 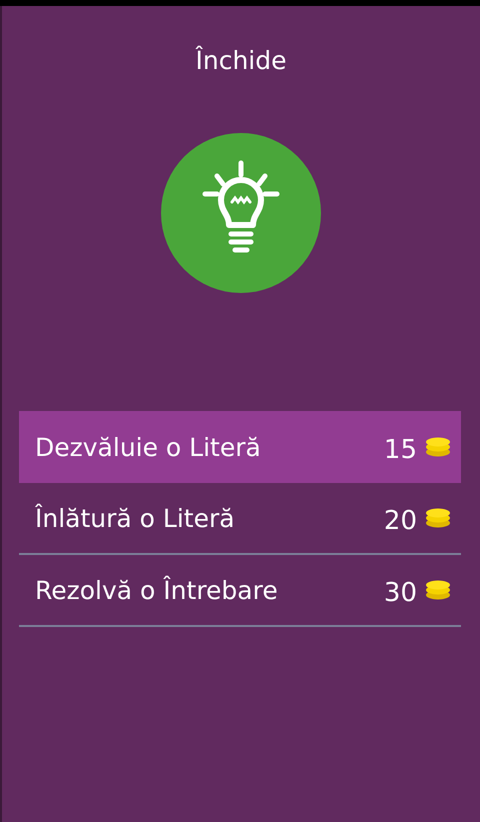 I want to click on hint-option: Înlătură o Literă 20, so click(x=240, y=519).